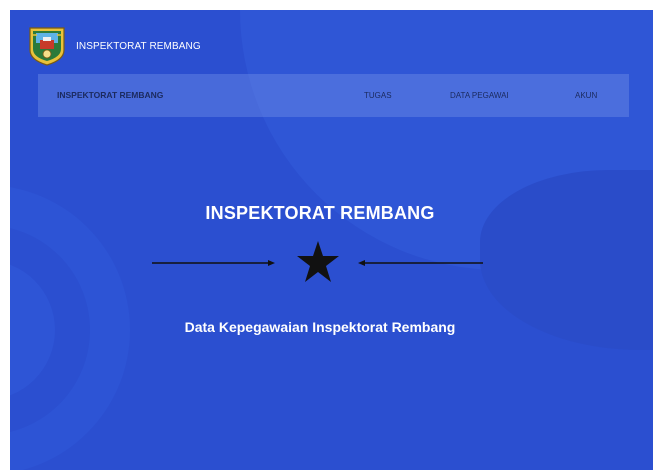 Image resolution: width=656 pixels, height=470 pixels. What do you see at coordinates (320, 327) in the screenshot?
I see `hero-subtitle: Data Kepegawaian Inspektorat Rembang` at bounding box center [320, 327].